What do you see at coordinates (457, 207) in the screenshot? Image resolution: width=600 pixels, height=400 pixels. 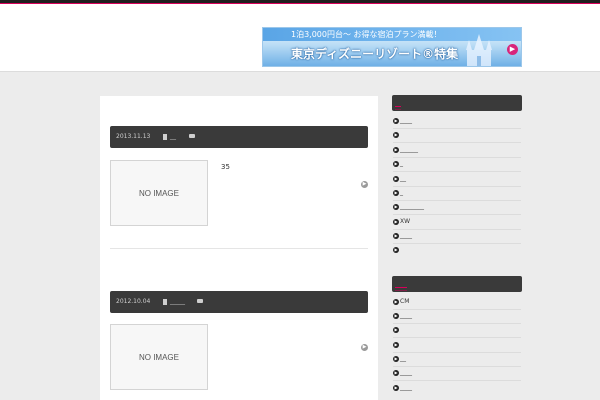 I see `sidebar-list-item: ▶ ________` at bounding box center [457, 207].